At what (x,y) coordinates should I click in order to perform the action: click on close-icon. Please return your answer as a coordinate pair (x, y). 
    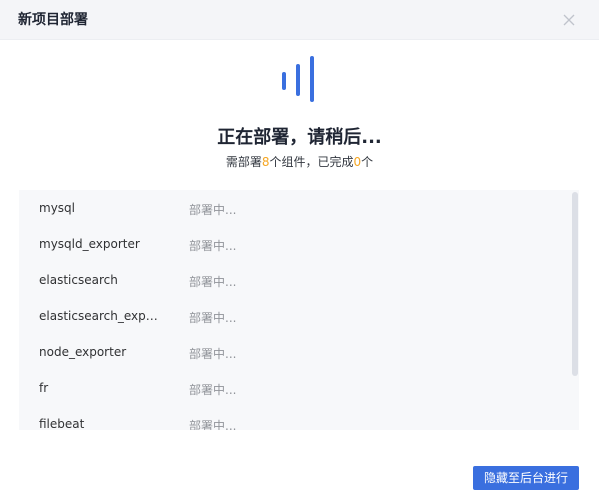
    Looking at the image, I should click on (569, 20).